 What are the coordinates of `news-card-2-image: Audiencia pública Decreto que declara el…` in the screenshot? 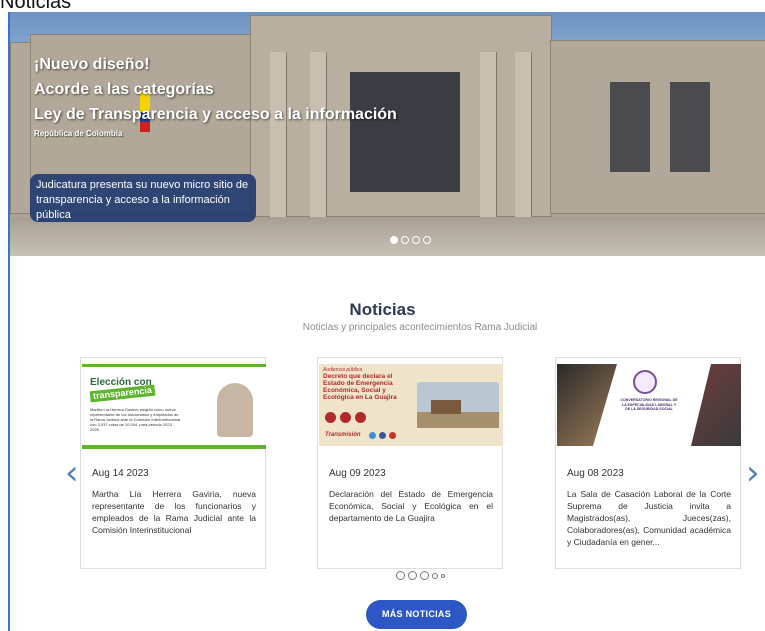 It's located at (411, 405).